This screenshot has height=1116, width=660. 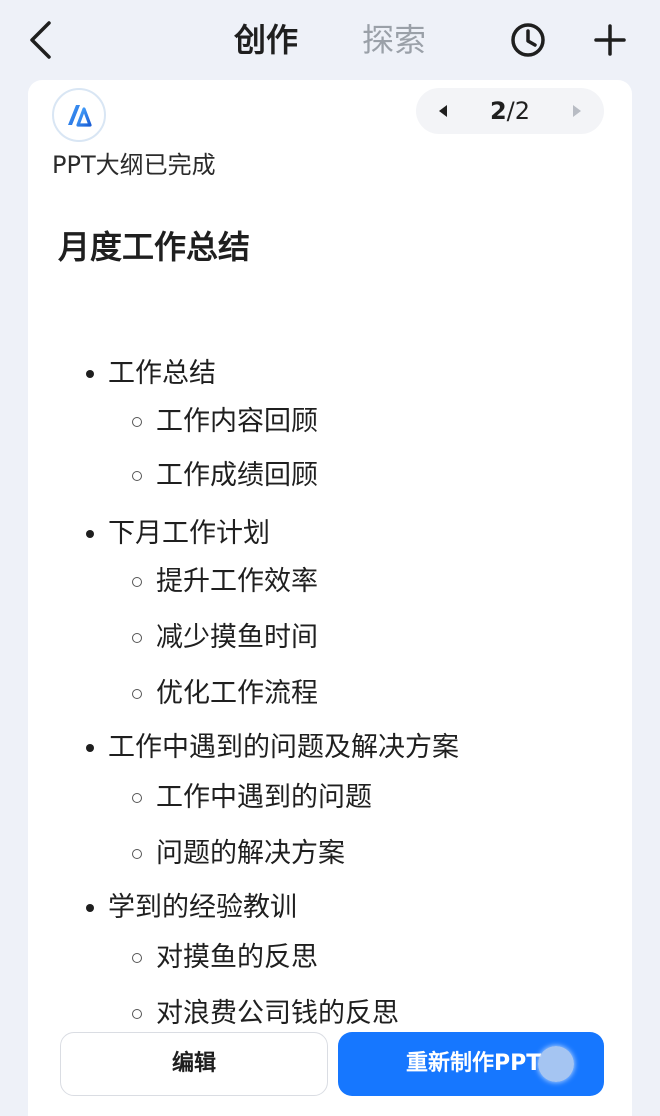 What do you see at coordinates (237, 693) in the screenshot?
I see `outline-text: 优化工作流程` at bounding box center [237, 693].